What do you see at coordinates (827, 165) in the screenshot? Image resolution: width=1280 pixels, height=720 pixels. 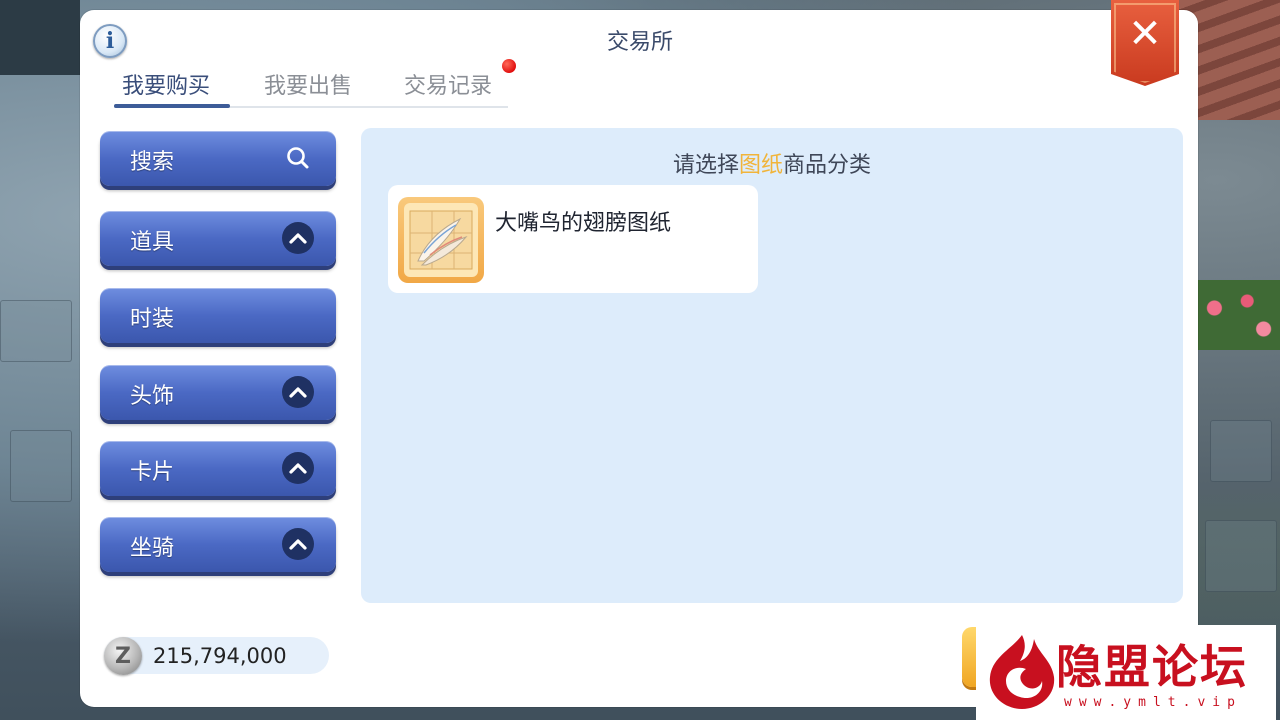 I see `prompt-text: 商品分类` at bounding box center [827, 165].